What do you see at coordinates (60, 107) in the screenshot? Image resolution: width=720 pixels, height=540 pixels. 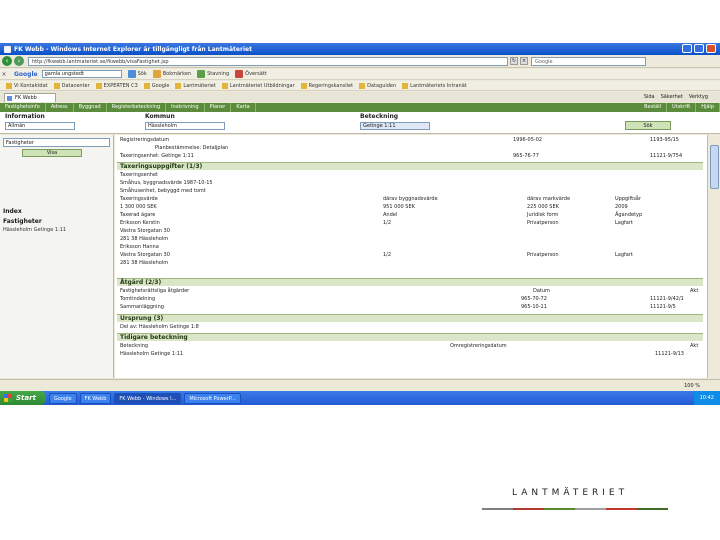 I see `nav-adress: Adress` at bounding box center [60, 107].